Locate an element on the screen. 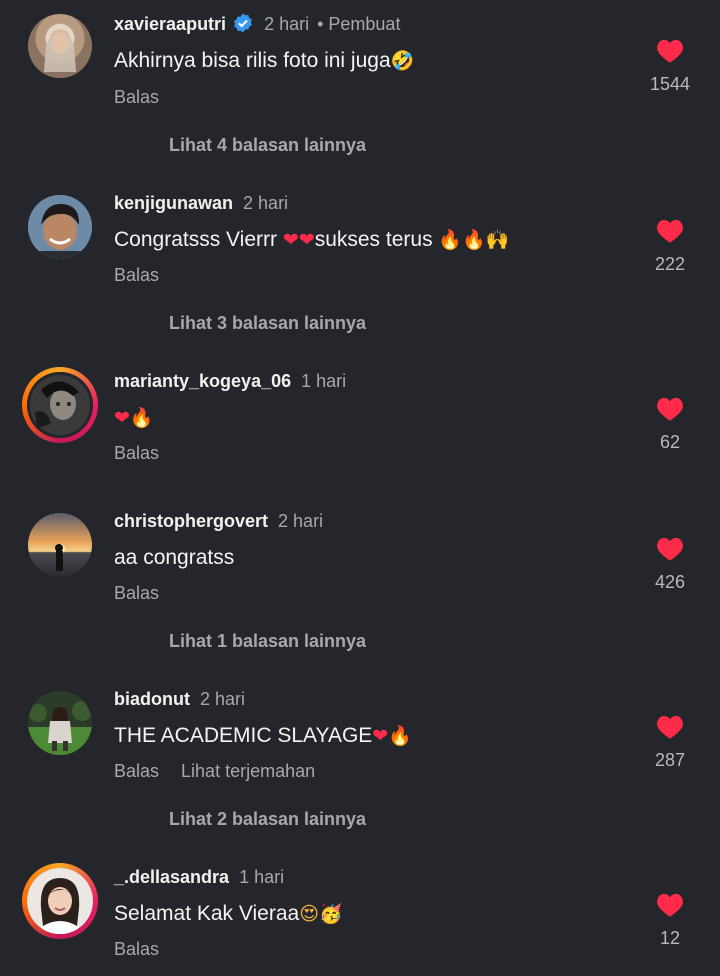 This screenshot has height=976, width=720. emoji-fire: 🔥🔥 is located at coordinates (462, 240).